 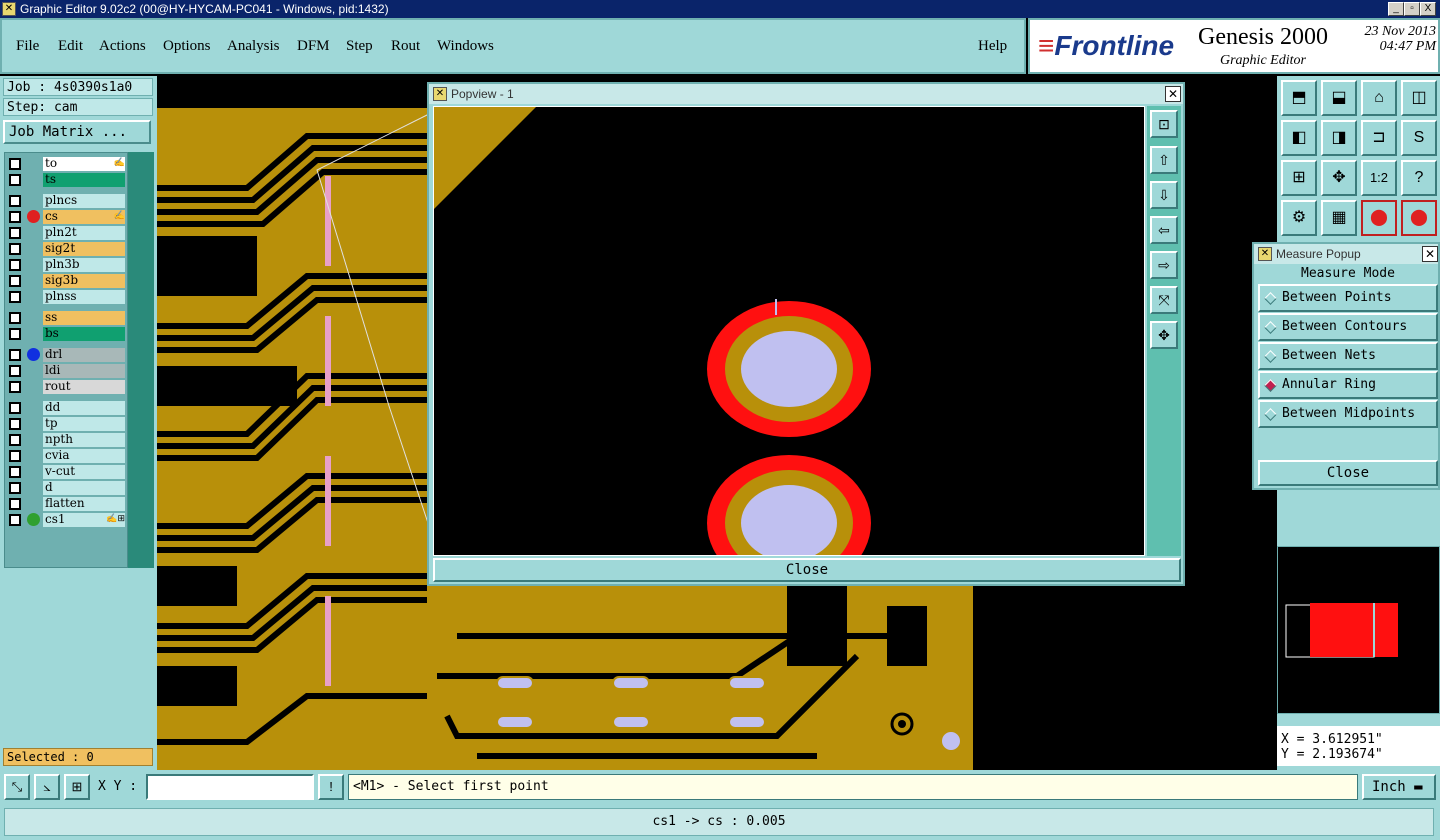 I want to click on measure-close-button: Close, so click(x=1348, y=473).